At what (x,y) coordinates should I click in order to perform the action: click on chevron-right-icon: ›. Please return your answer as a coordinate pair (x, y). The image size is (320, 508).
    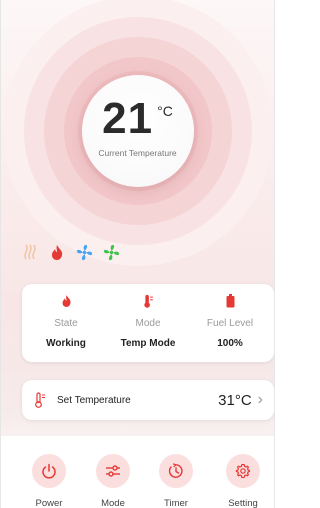
    Looking at the image, I should click on (260, 399).